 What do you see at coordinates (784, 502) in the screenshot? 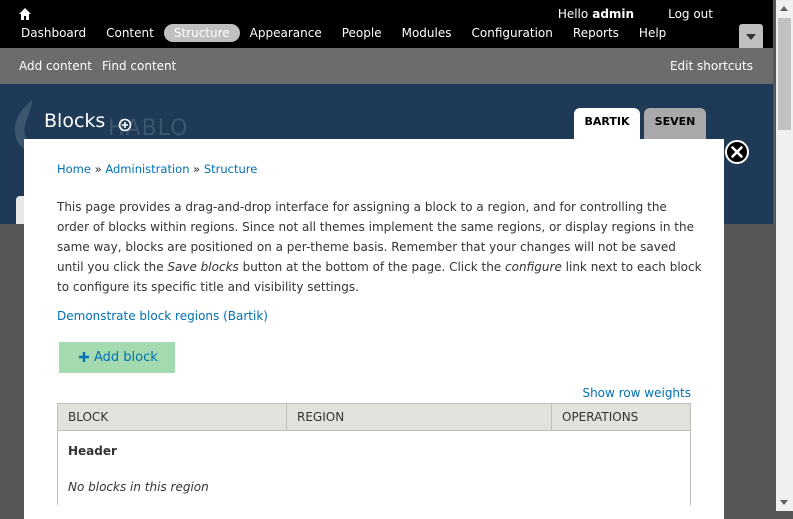
I see `scroll-down-arrow-icon` at bounding box center [784, 502].